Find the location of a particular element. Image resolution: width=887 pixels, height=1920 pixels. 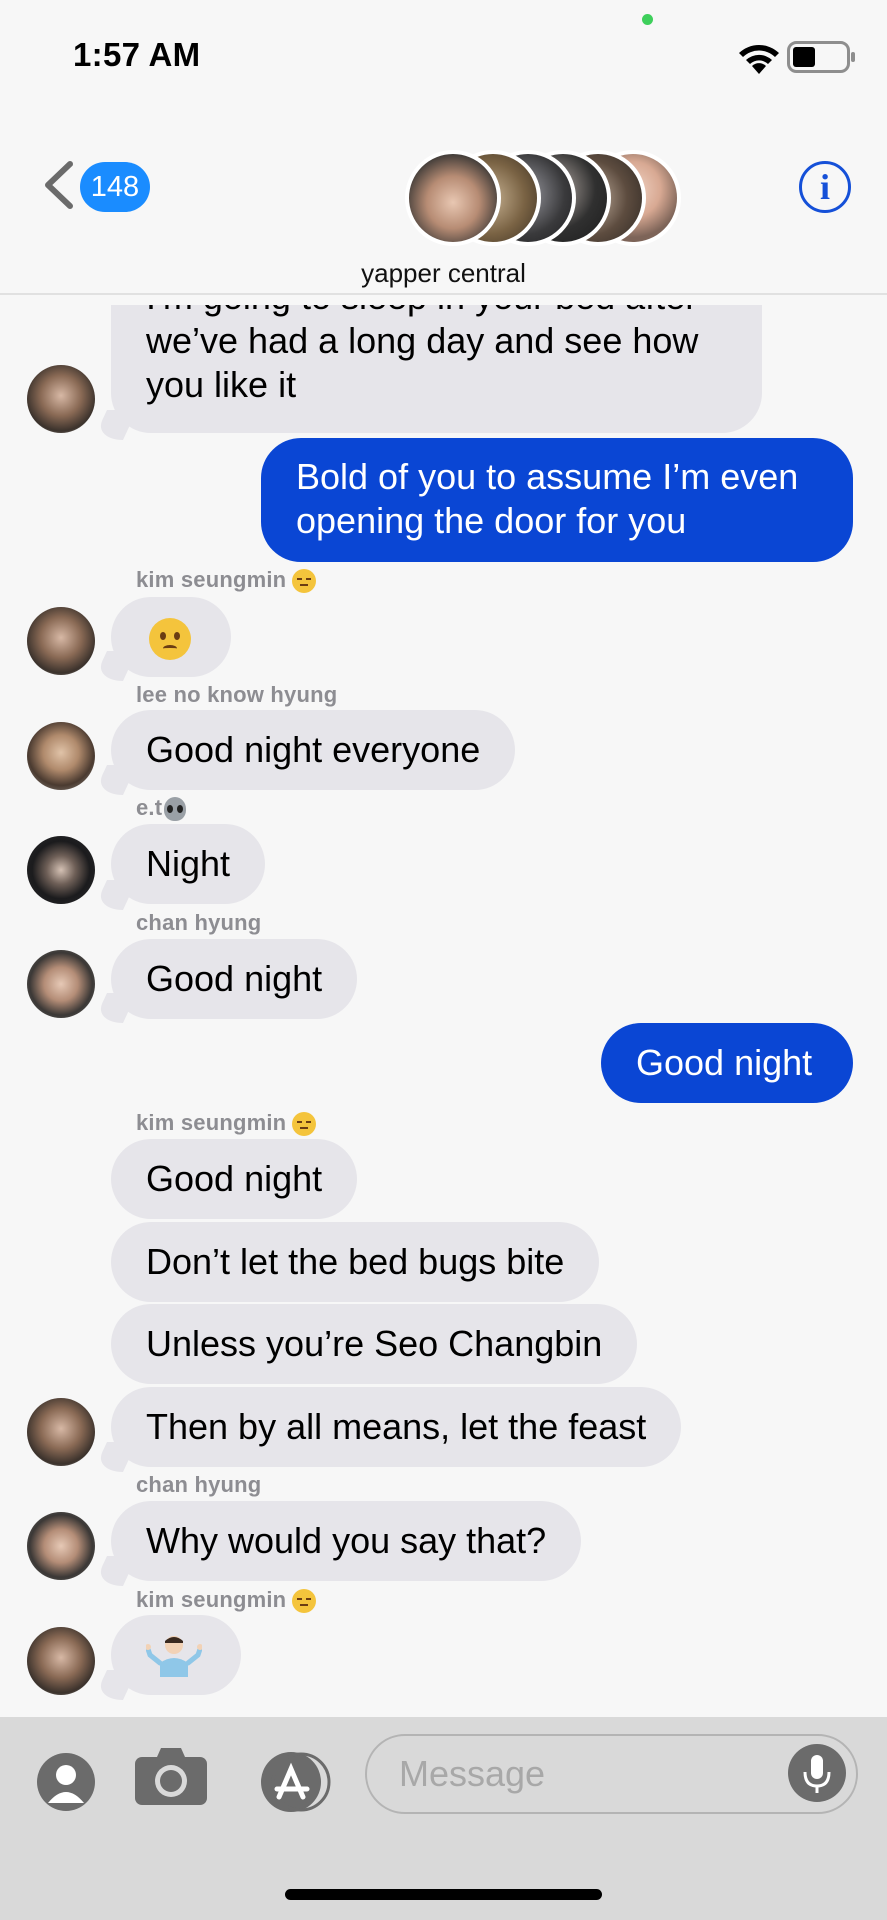

camera-in-use-indicator is located at coordinates (647, 19).